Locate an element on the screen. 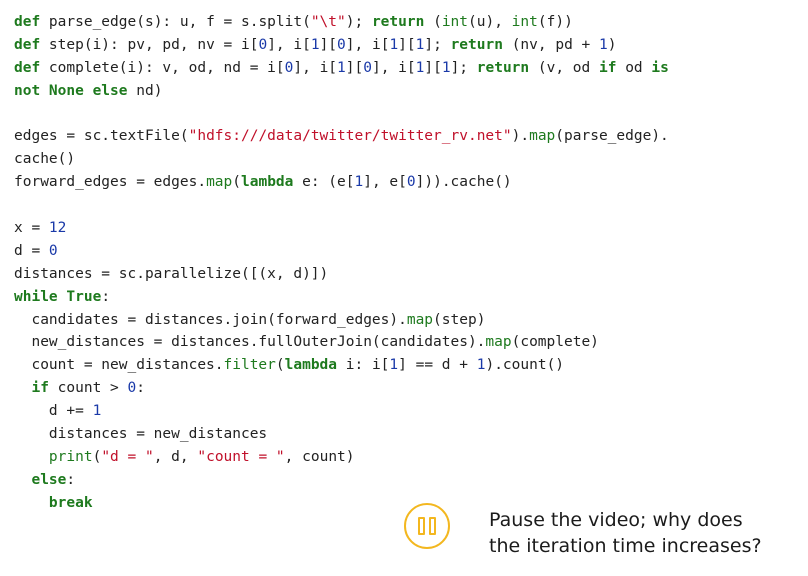 This screenshot has height=576, width=808. pause-prompt-line-1: Pause the video; why does is located at coordinates (616, 520).